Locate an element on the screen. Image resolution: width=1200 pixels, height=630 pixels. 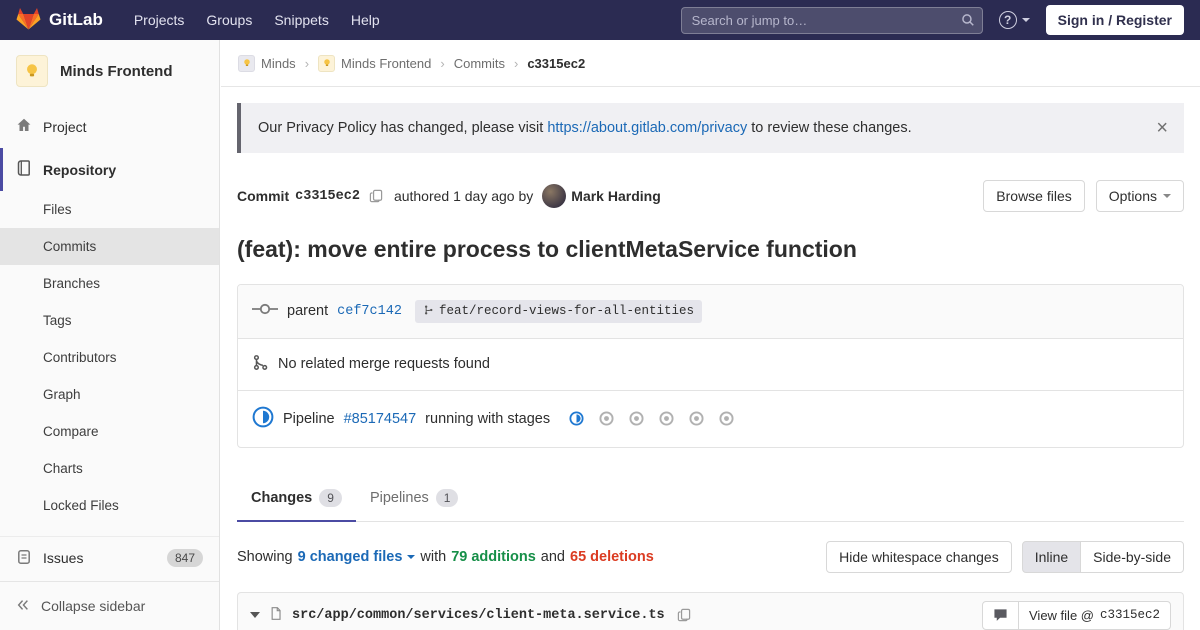
privacy-policy-link: https://about.gitlab.com/privacy is located at coordinates (647, 128).